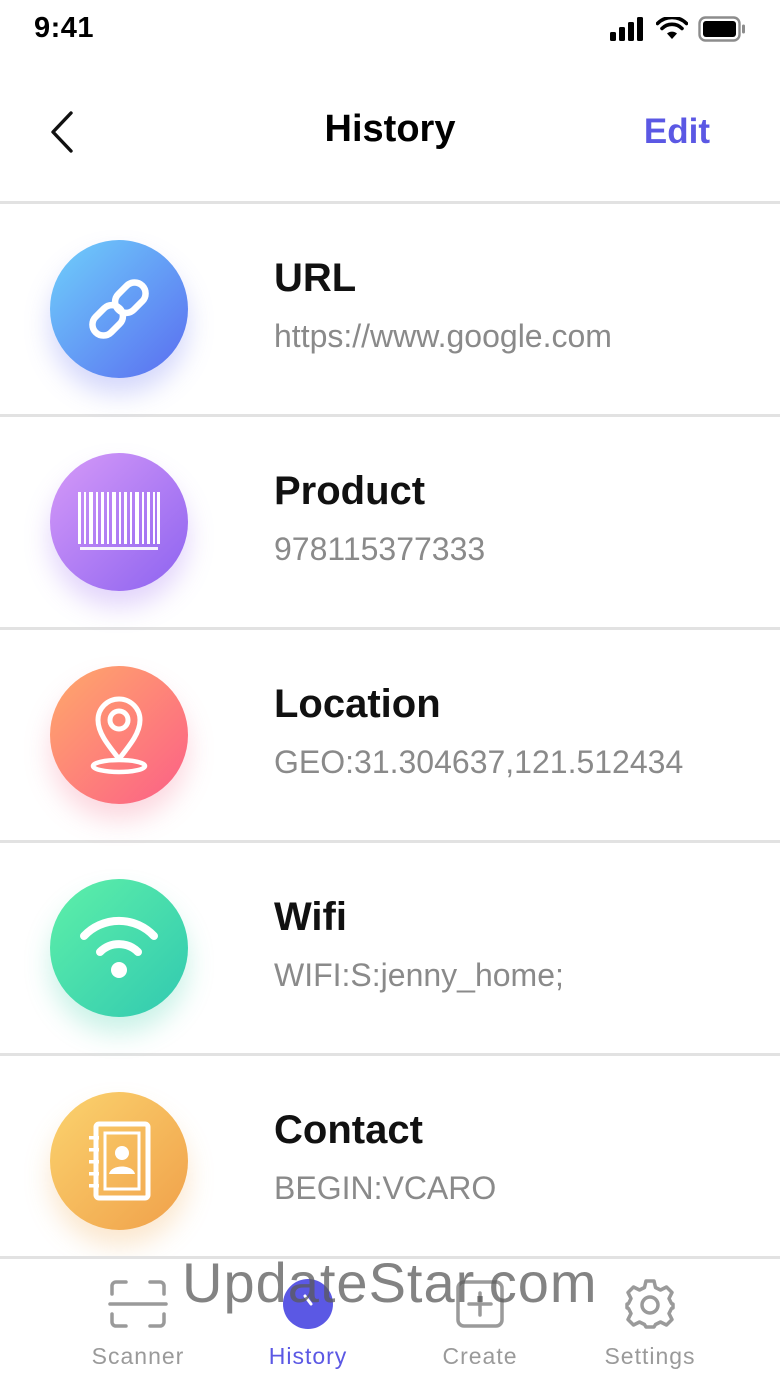 The image size is (780, 1387). What do you see at coordinates (419, 975) in the screenshot?
I see `item-subtitle: WIFI:S:jenny_home;` at bounding box center [419, 975].